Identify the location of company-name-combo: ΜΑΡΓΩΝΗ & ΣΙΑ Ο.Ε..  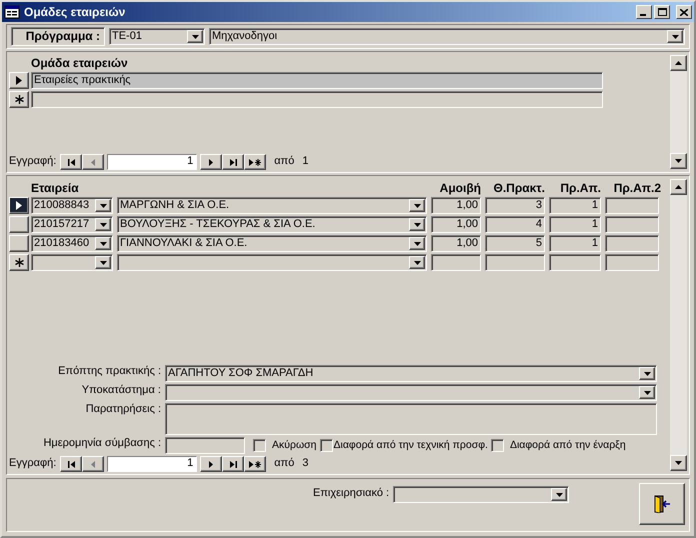
(272, 205).